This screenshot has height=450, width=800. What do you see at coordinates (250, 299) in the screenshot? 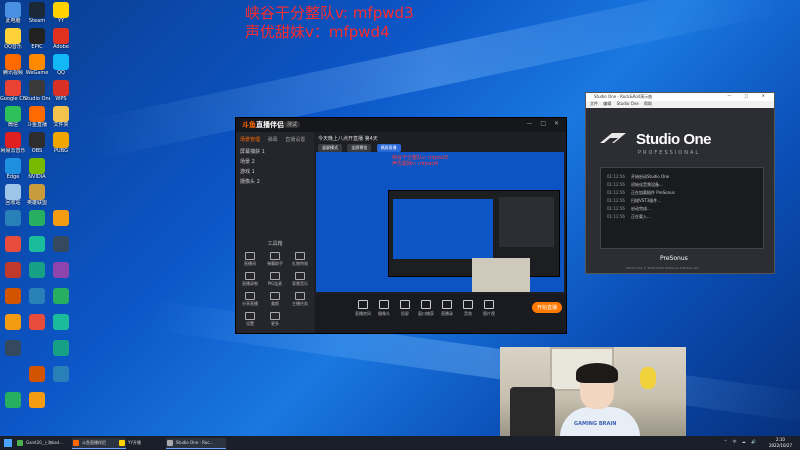
I see `toolbox-item: 分享直播` at bounding box center [250, 299].